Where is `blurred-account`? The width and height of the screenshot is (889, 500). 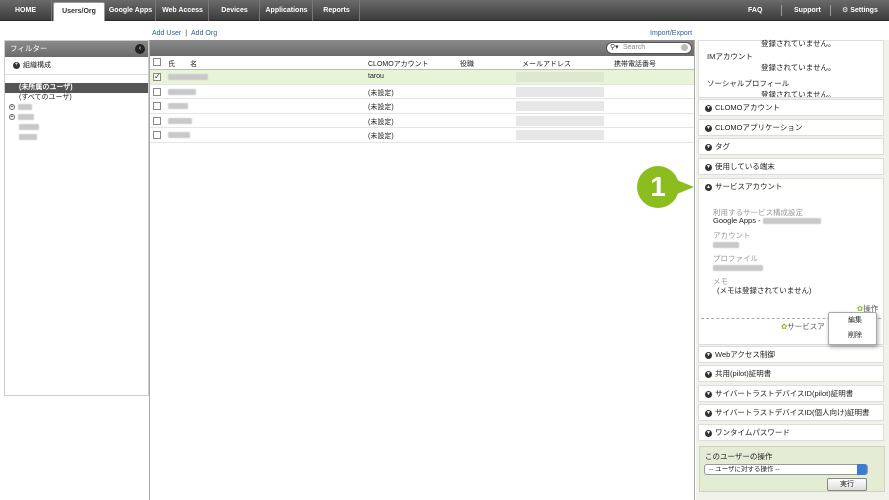 blurred-account is located at coordinates (726, 245).